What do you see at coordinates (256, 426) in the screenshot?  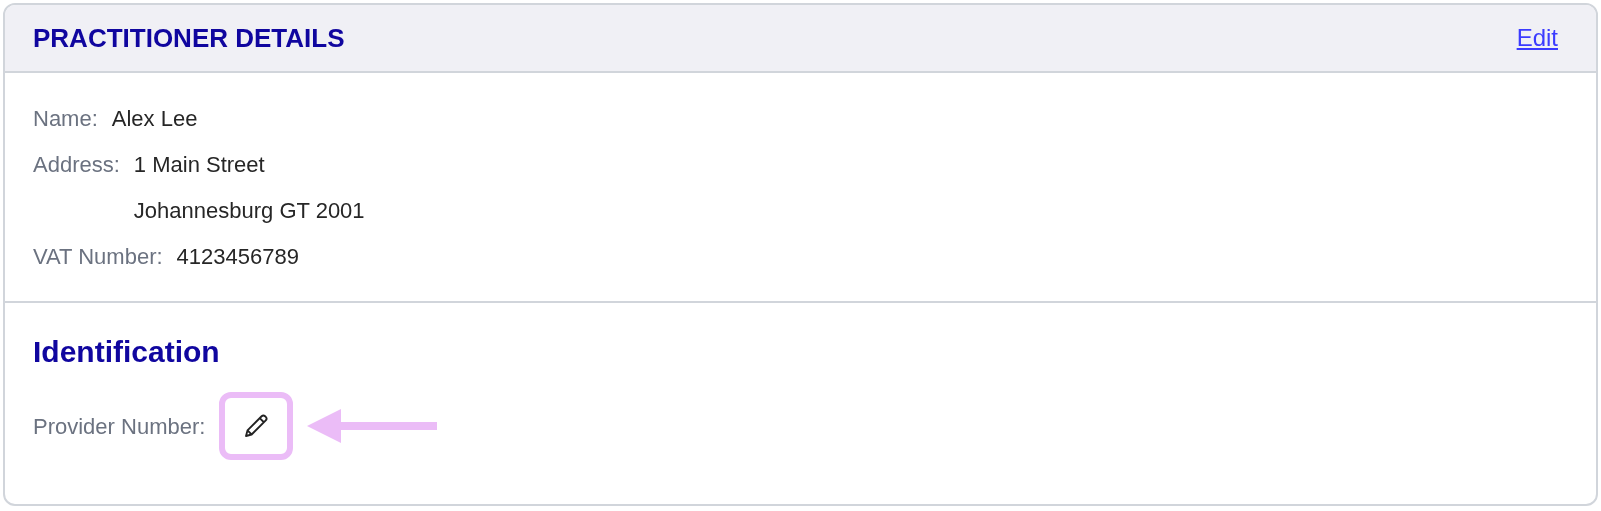 I see `edit-button` at bounding box center [256, 426].